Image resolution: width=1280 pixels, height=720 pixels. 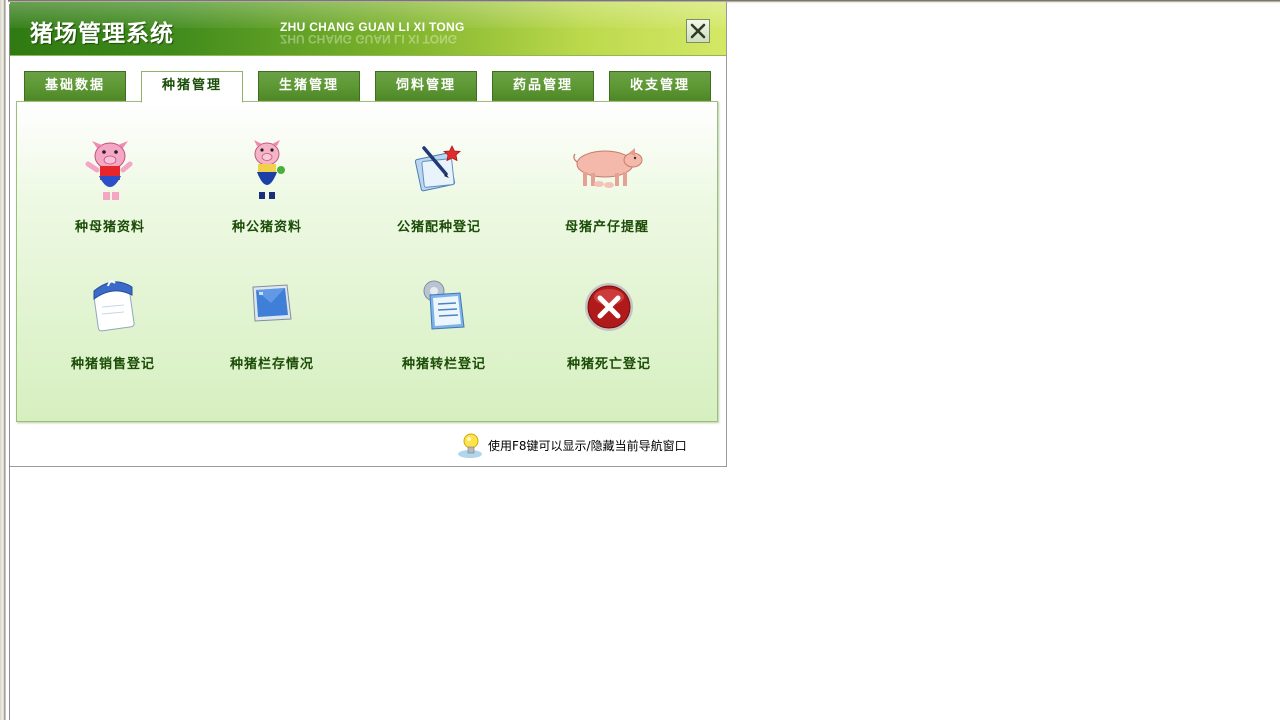 I want to click on close-icon, so click(x=698, y=31).